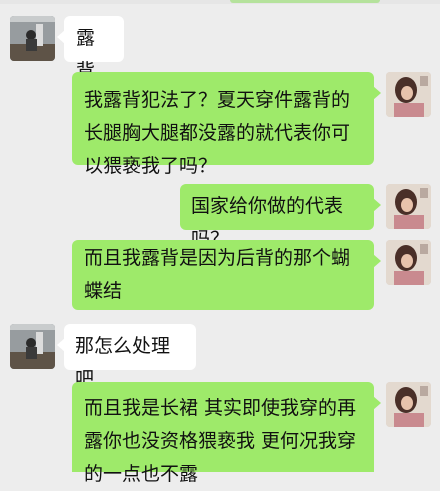  What do you see at coordinates (126, 357) in the screenshot?
I see `message-bubble-received: 那怎么处理吧` at bounding box center [126, 357].